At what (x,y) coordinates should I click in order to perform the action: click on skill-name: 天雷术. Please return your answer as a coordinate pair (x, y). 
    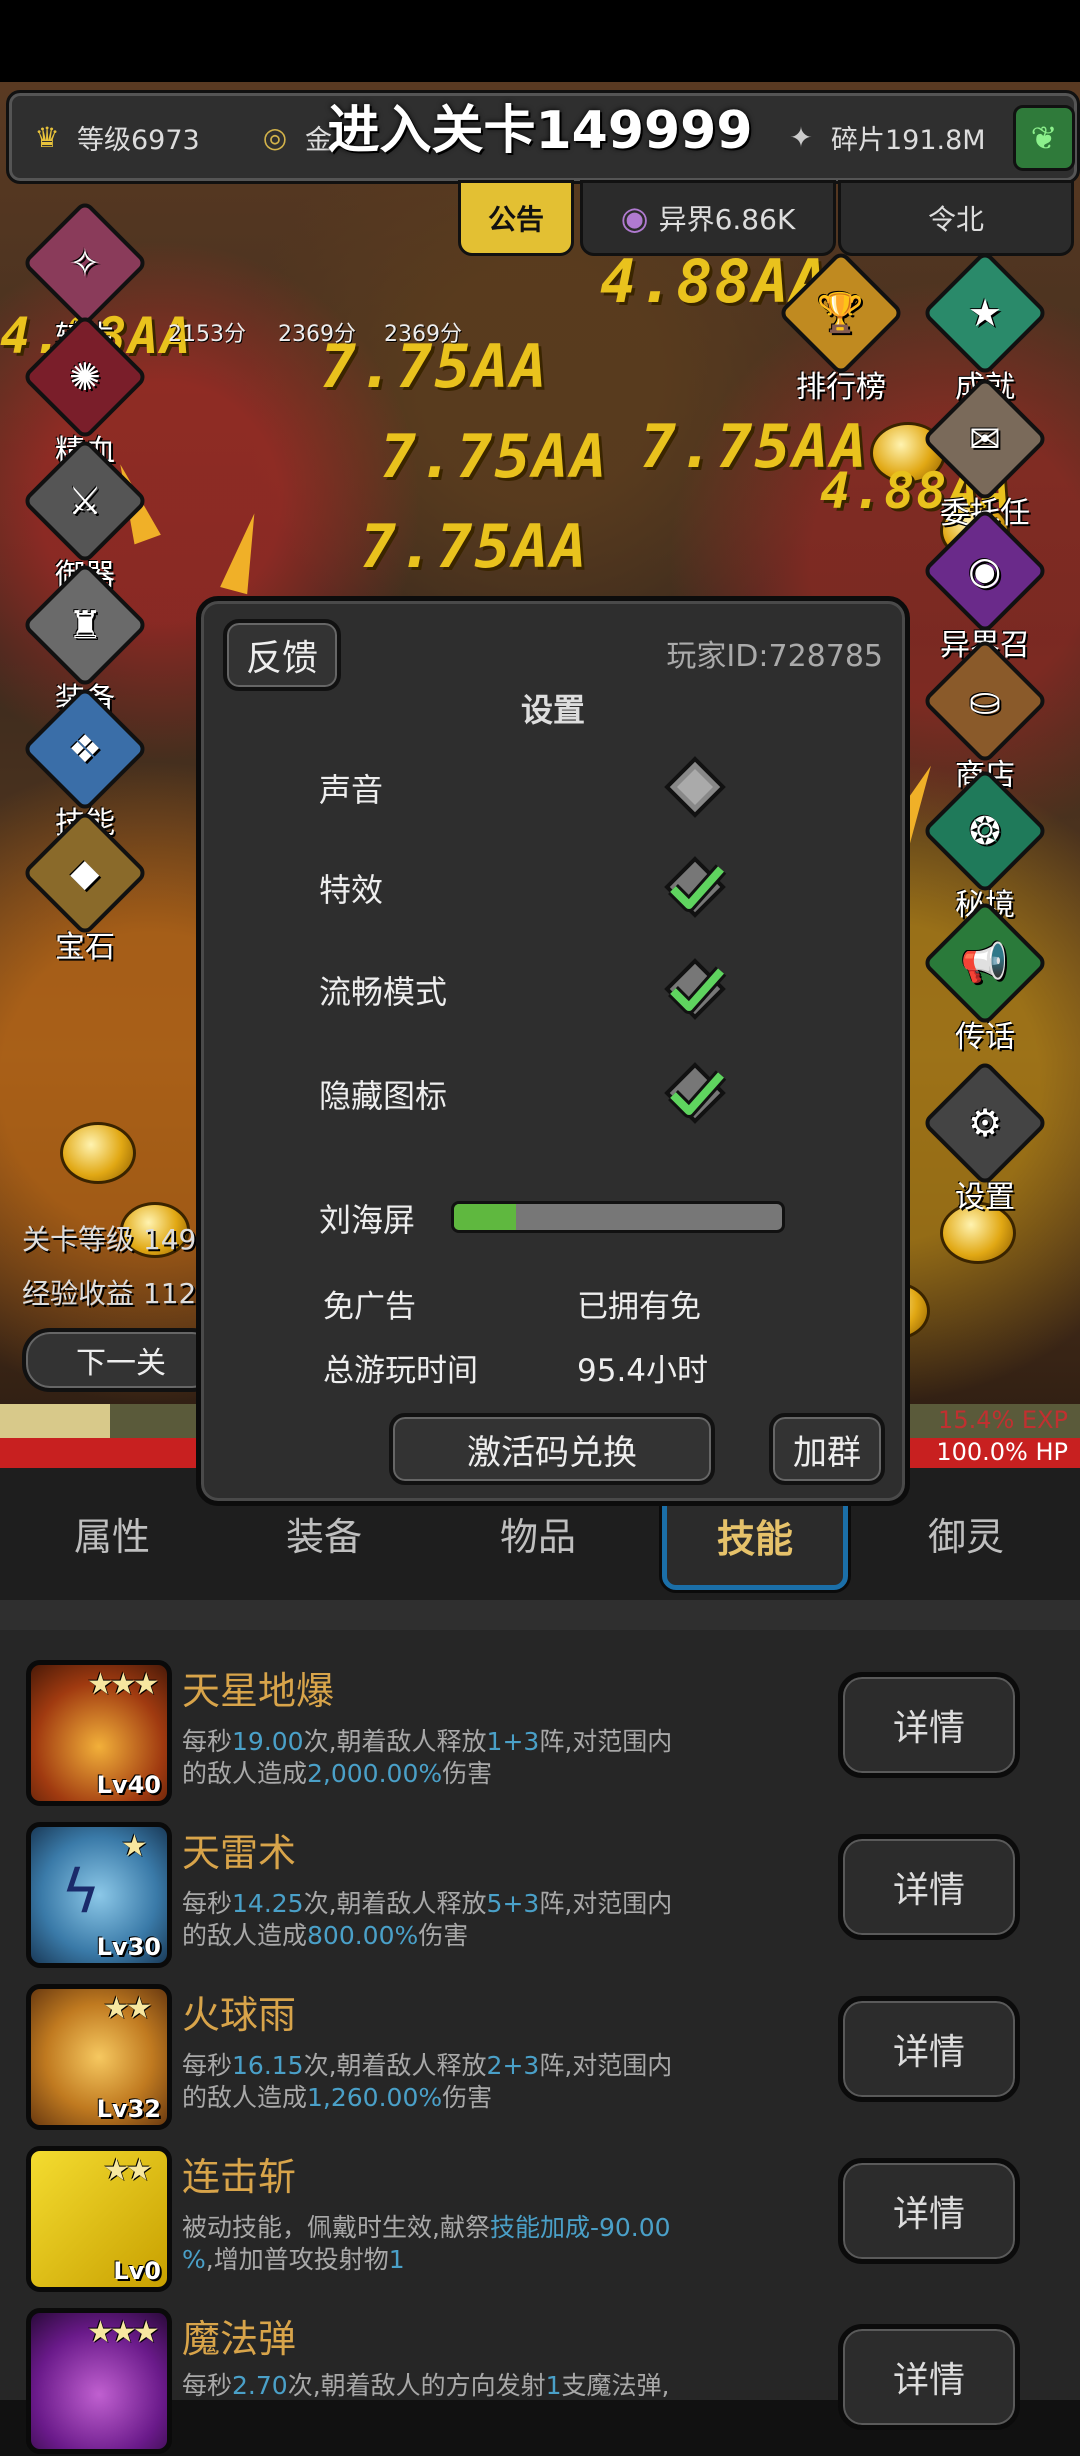
    Looking at the image, I should click on (239, 1853).